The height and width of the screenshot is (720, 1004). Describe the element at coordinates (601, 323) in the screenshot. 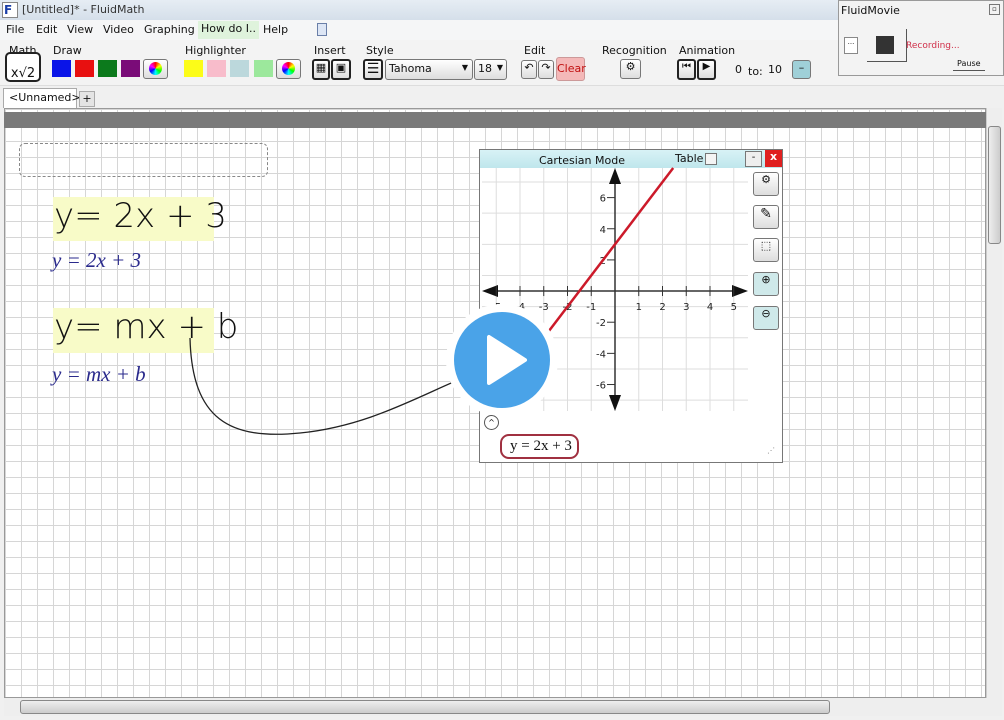

I see `y-tick-label: -2` at that location.